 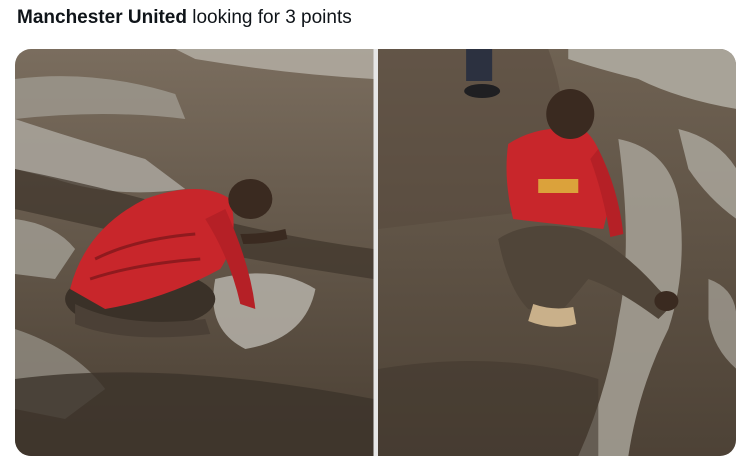 What do you see at coordinates (102, 17) in the screenshot?
I see `tweet-text-bold: Manchester United` at bounding box center [102, 17].